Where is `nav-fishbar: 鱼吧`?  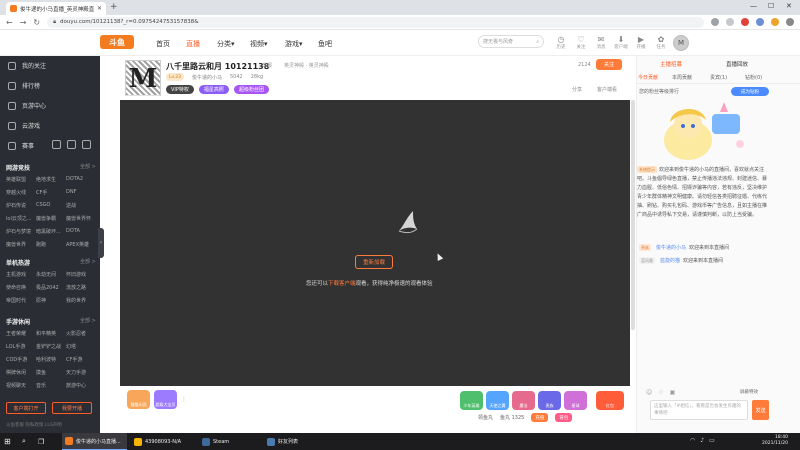
nav-fishbar: 鱼吧 is located at coordinates (325, 44).